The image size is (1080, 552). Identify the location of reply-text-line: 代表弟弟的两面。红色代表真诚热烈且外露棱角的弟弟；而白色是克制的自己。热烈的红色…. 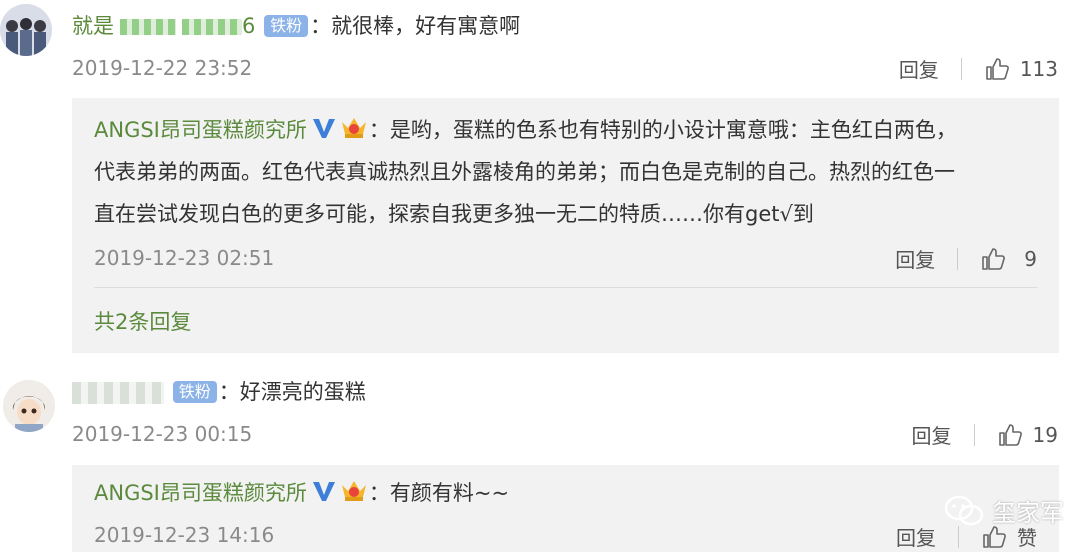
(524, 172).